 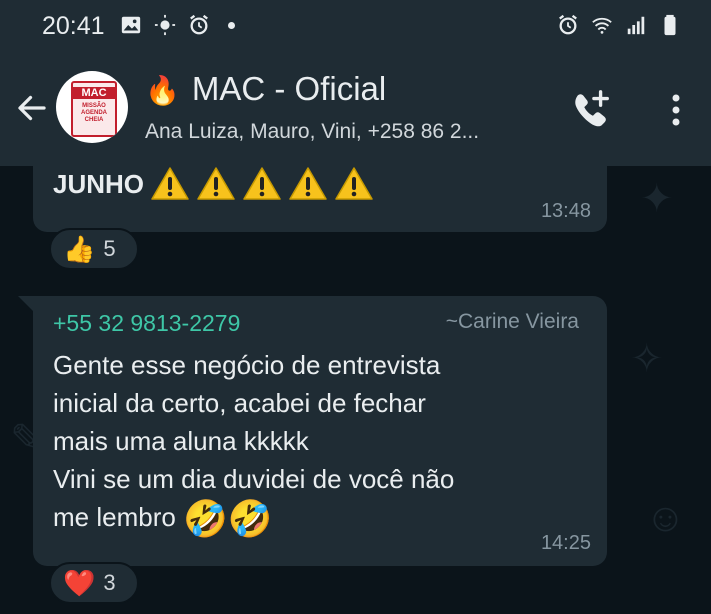 What do you see at coordinates (239, 403) in the screenshot?
I see `message-line: inicial da certo, acabei de fechar` at bounding box center [239, 403].